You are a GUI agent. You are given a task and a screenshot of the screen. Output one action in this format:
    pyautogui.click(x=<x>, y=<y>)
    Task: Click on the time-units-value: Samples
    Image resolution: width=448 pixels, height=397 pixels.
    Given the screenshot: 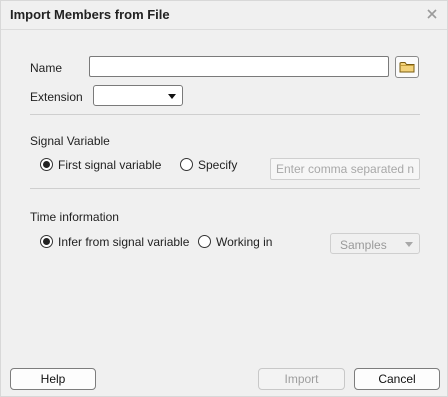 What is the action you would take?
    pyautogui.click(x=363, y=245)
    